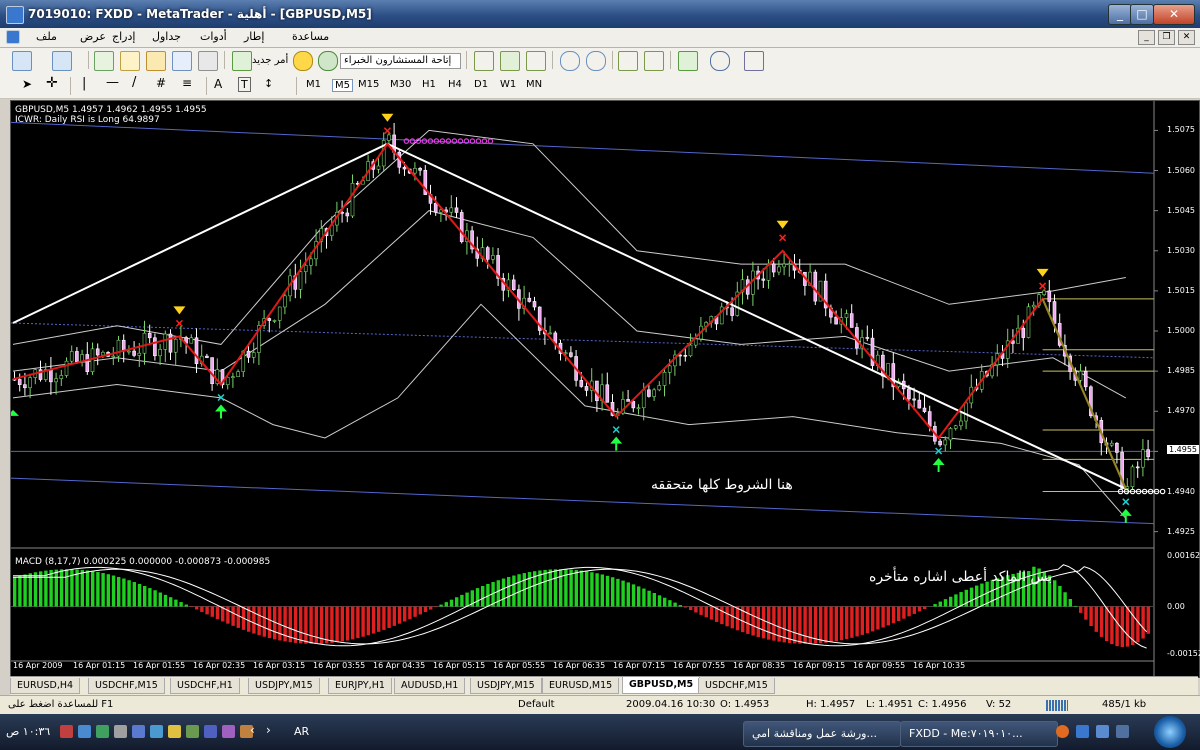 The height and width of the screenshot is (750, 1200). What do you see at coordinates (455, 84) in the screenshot?
I see `timeframe-h4: H4` at bounding box center [455, 84].